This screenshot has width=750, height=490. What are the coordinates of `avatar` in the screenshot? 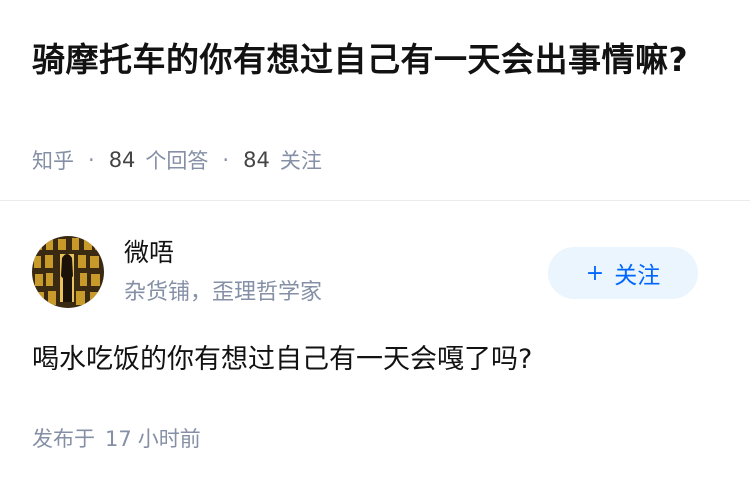 It's located at (68, 272).